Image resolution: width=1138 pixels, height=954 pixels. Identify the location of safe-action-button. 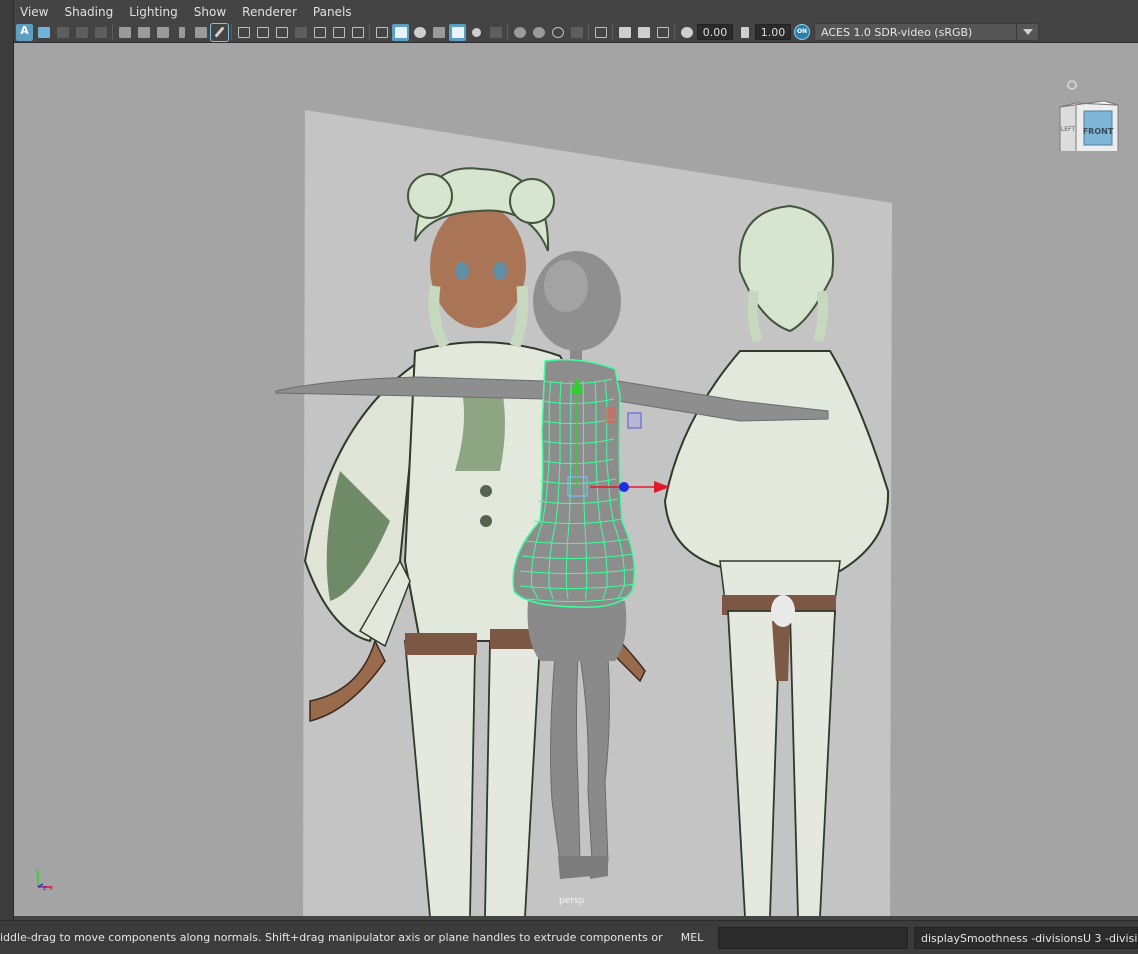
(338, 32).